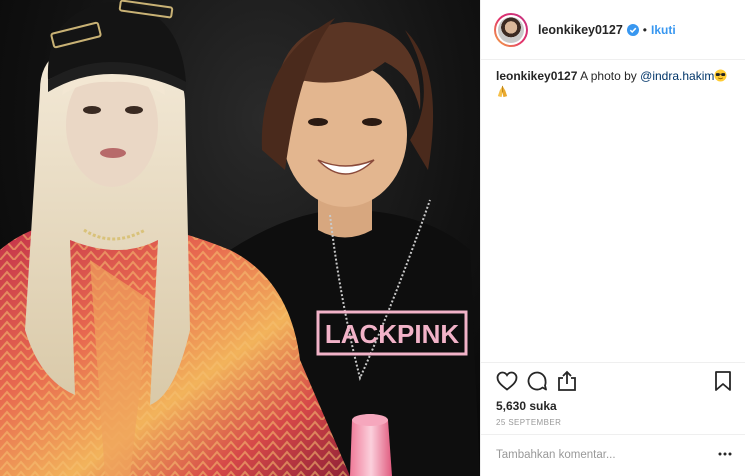 This screenshot has width=745, height=476. I want to click on follow-button: Ikuti, so click(663, 30).